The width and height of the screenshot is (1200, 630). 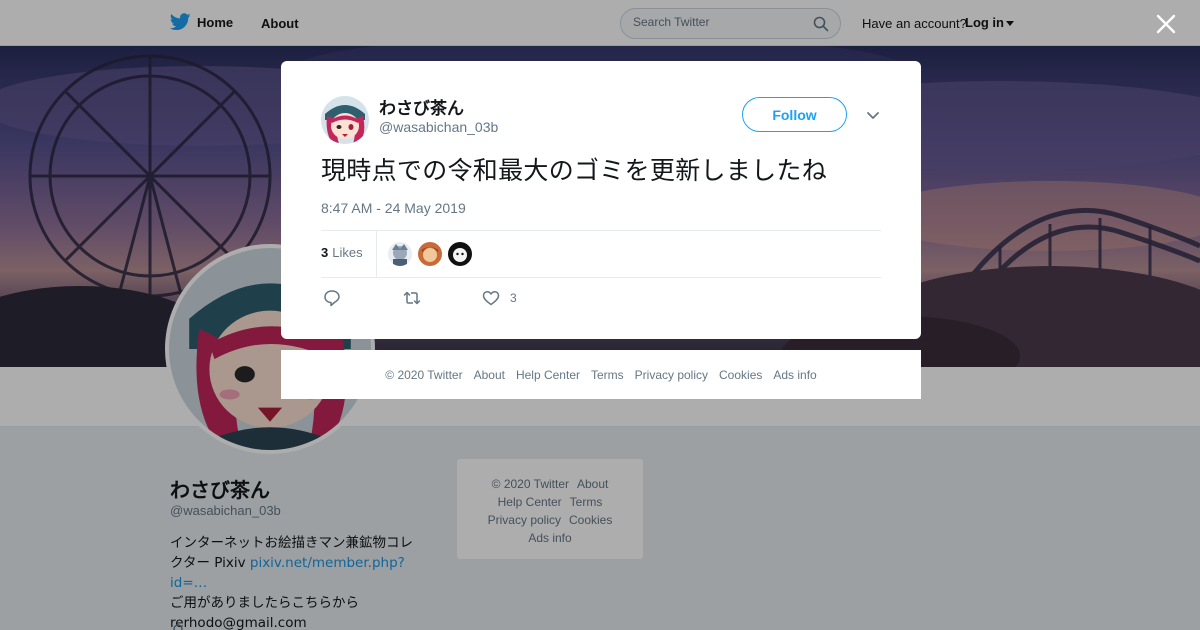 I want to click on close-icon, so click(x=1166, y=24).